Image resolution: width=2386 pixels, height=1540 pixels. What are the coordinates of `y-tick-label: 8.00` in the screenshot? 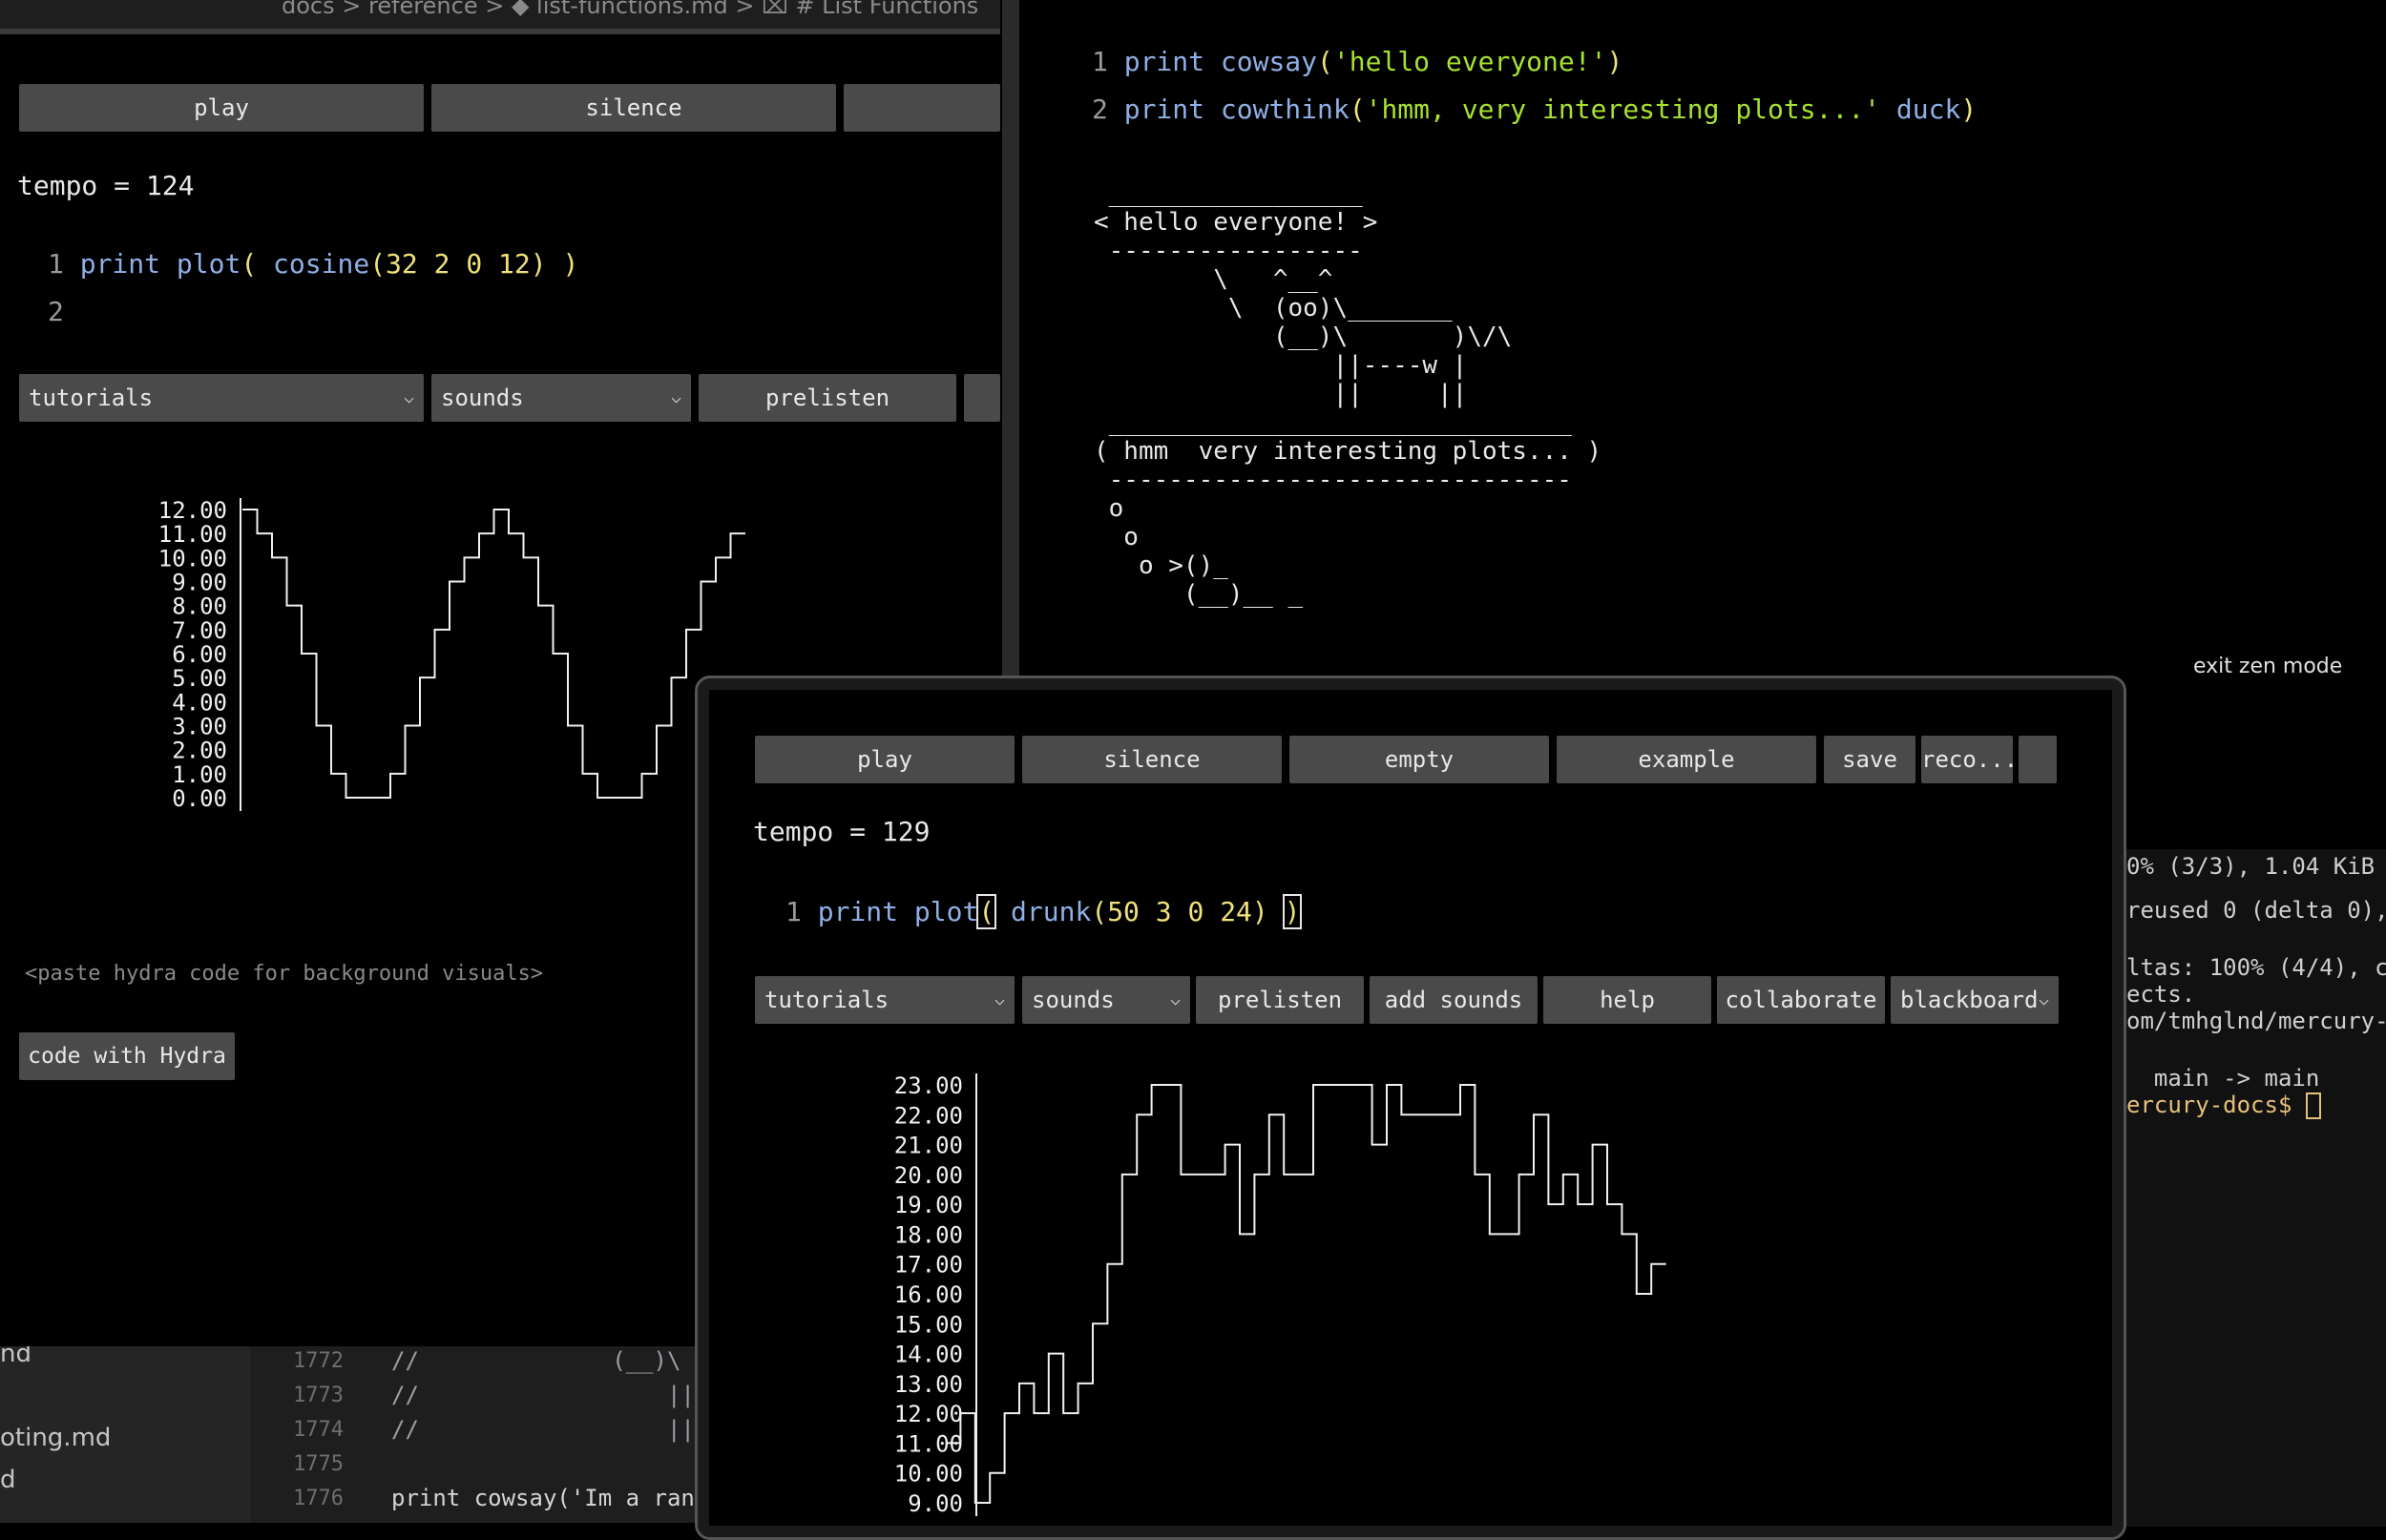 It's located at (200, 606).